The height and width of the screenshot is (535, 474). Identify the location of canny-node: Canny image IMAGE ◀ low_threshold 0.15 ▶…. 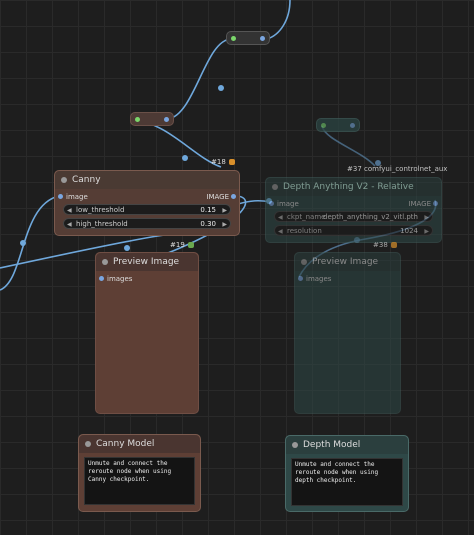
(147, 203).